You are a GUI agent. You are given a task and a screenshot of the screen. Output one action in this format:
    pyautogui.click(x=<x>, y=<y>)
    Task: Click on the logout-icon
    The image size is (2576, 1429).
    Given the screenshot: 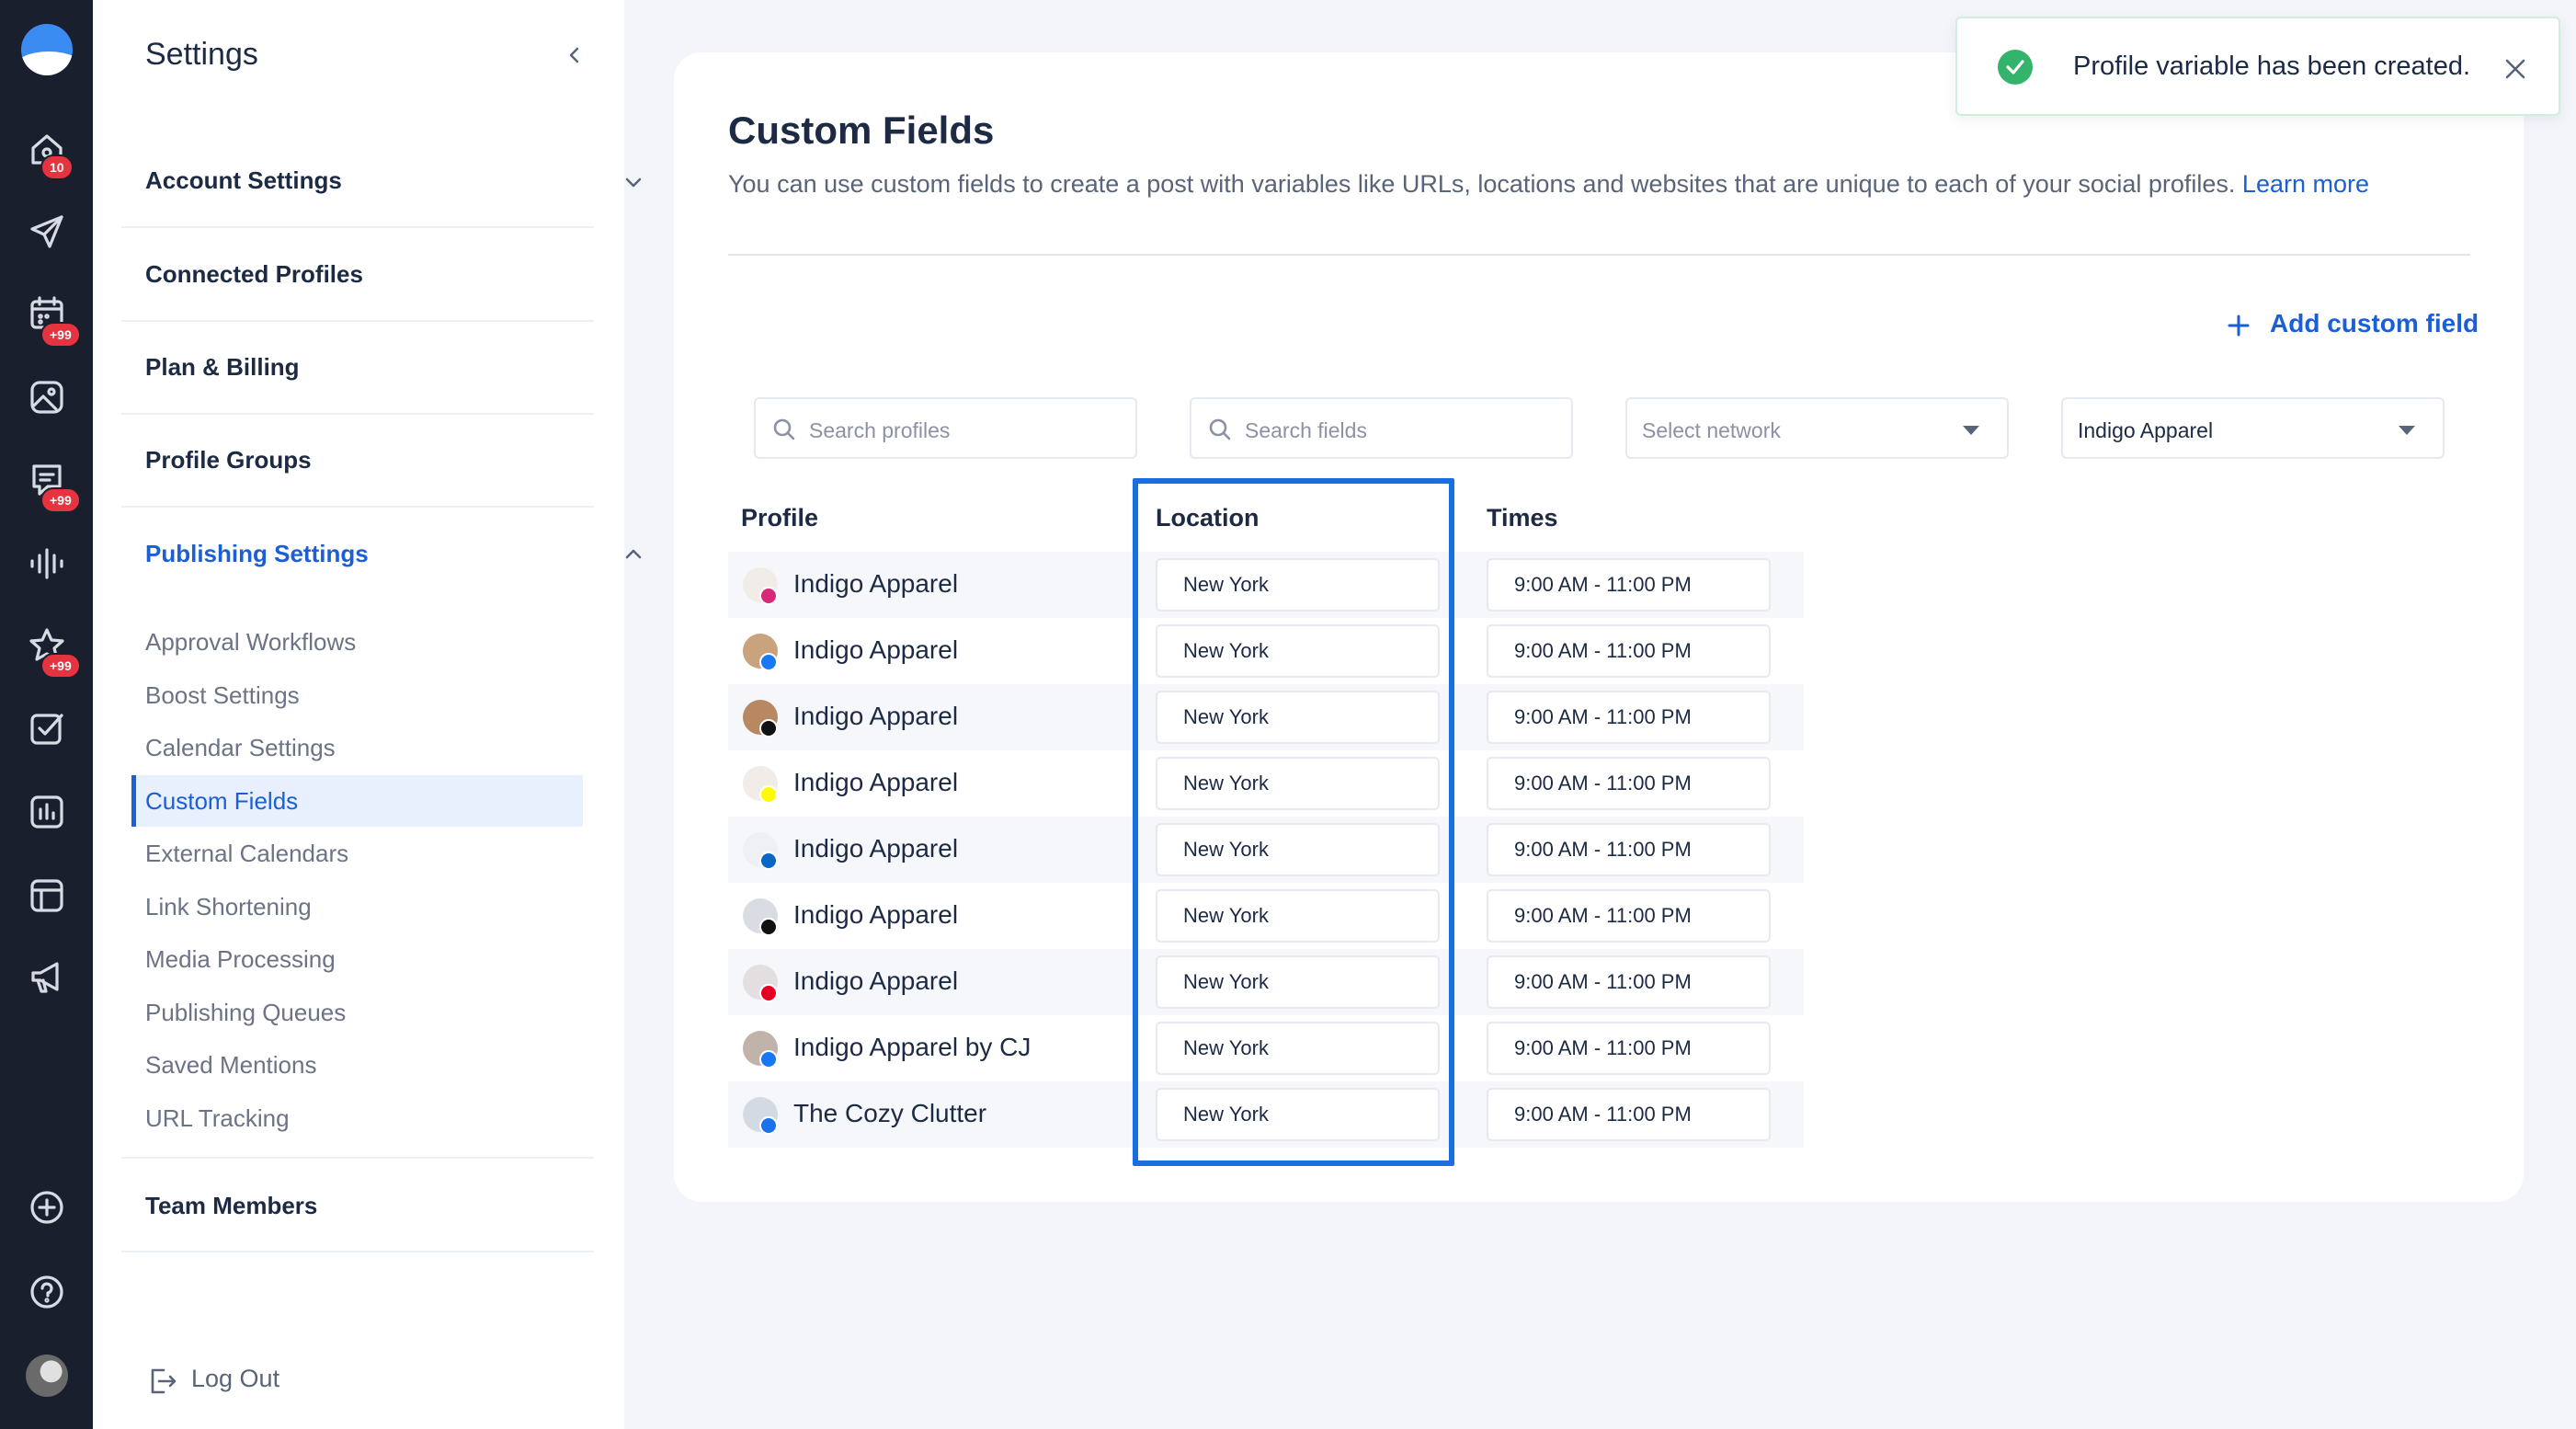 What is the action you would take?
    pyautogui.click(x=161, y=1381)
    